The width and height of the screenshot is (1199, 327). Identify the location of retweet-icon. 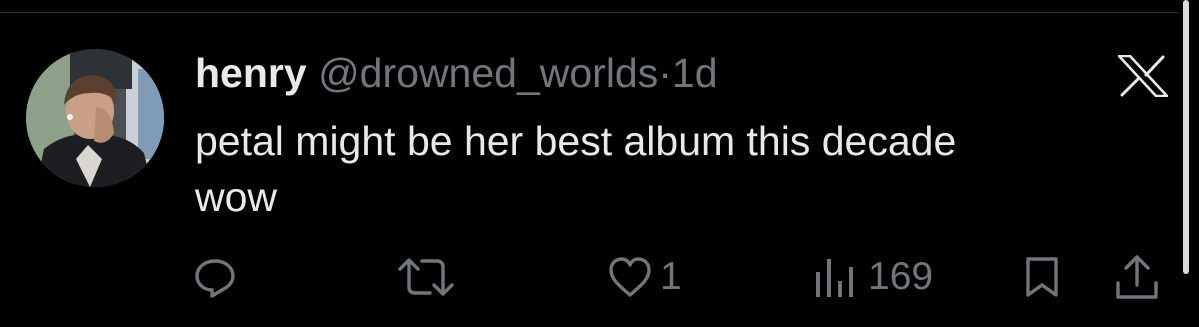
(426, 277).